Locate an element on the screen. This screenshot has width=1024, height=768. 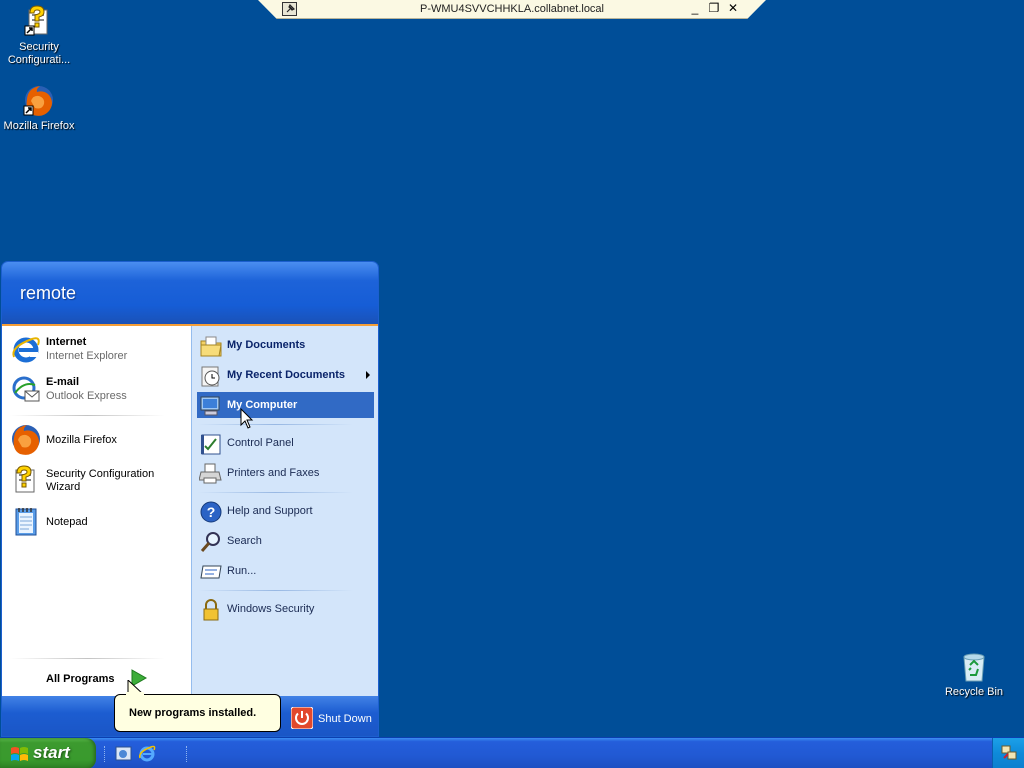
run-icon is located at coordinates (211, 572).